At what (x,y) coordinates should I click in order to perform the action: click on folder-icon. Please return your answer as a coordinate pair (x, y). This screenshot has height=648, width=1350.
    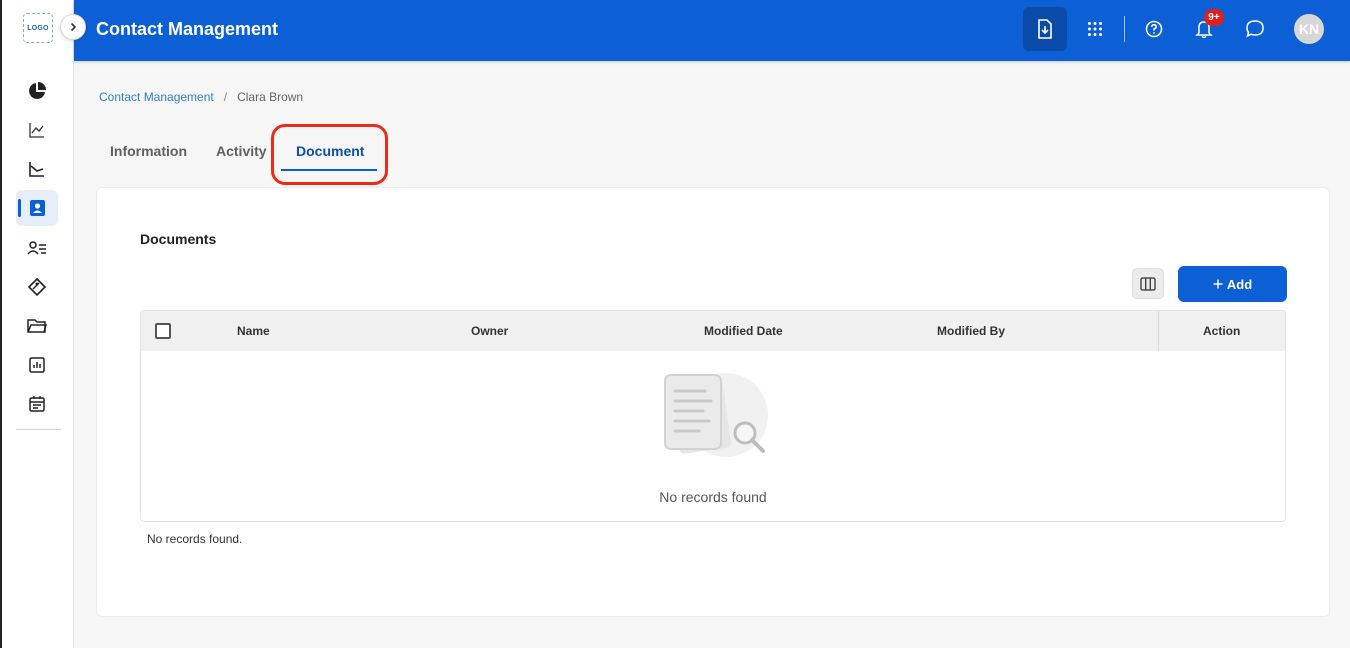
    Looking at the image, I should click on (37, 326).